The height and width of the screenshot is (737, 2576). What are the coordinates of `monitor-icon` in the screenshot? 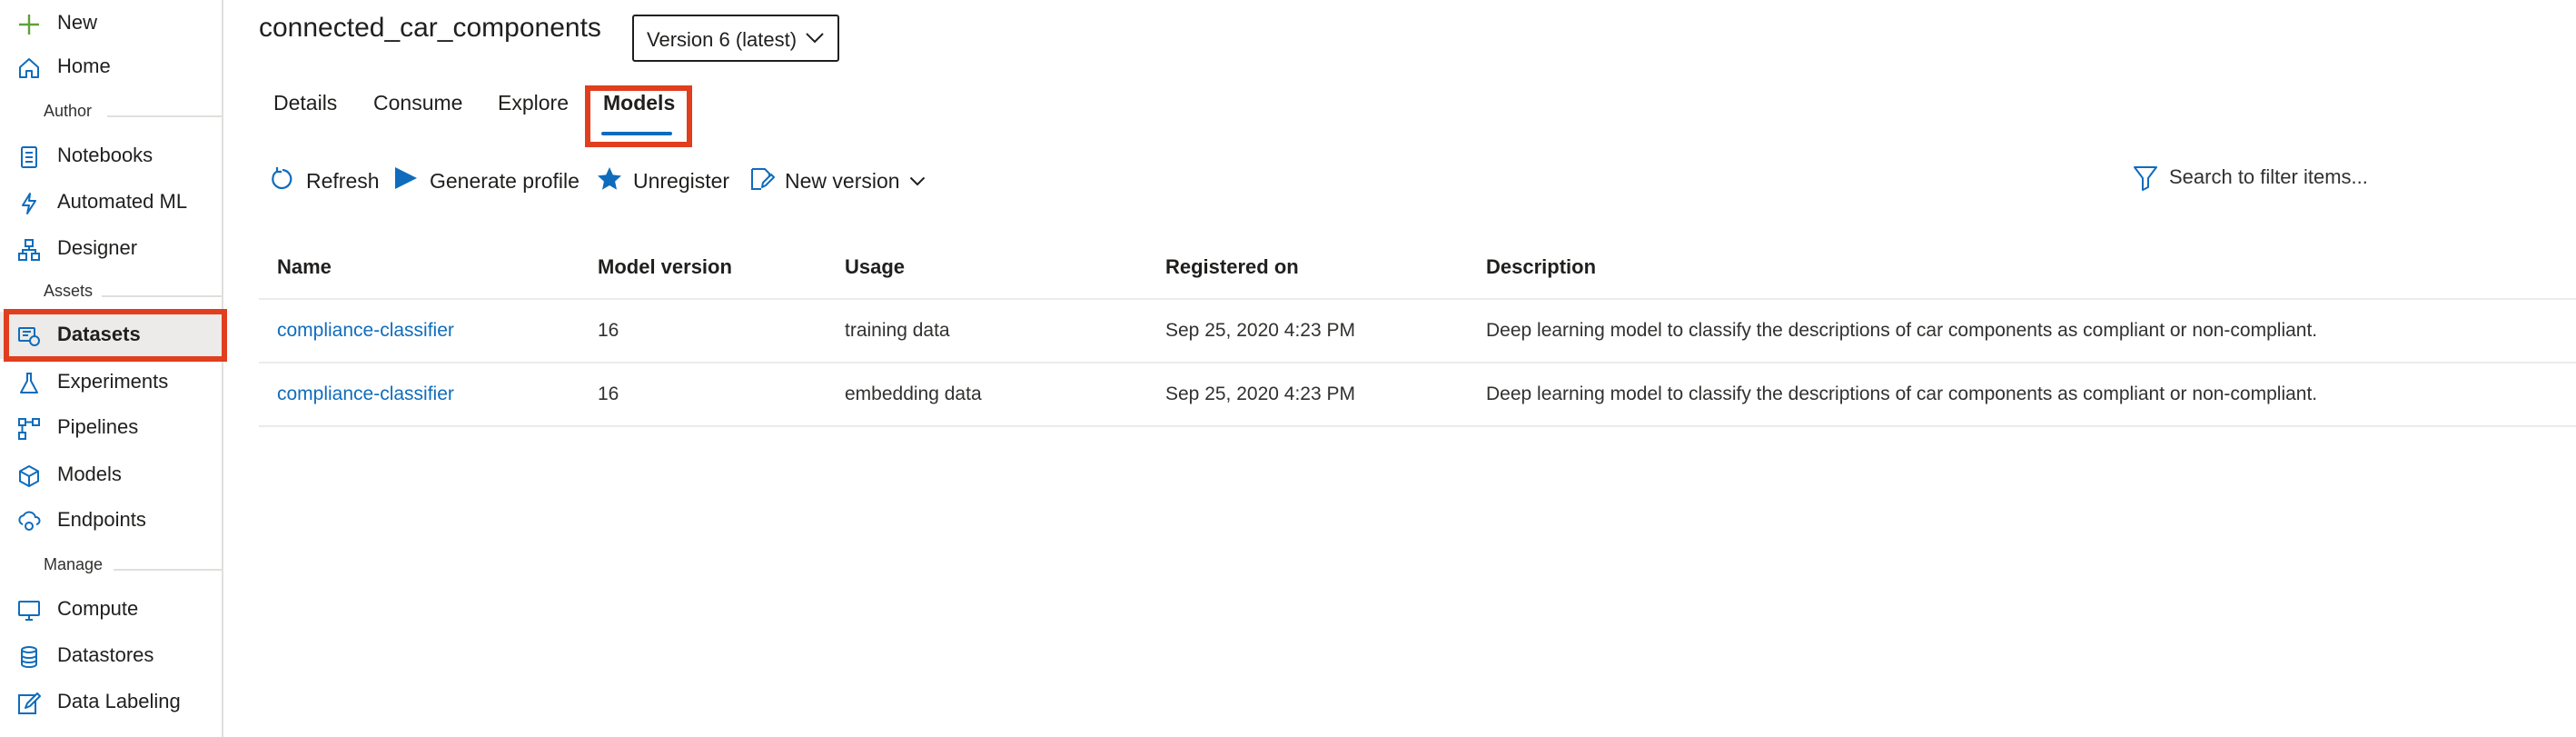 It's located at (29, 611).